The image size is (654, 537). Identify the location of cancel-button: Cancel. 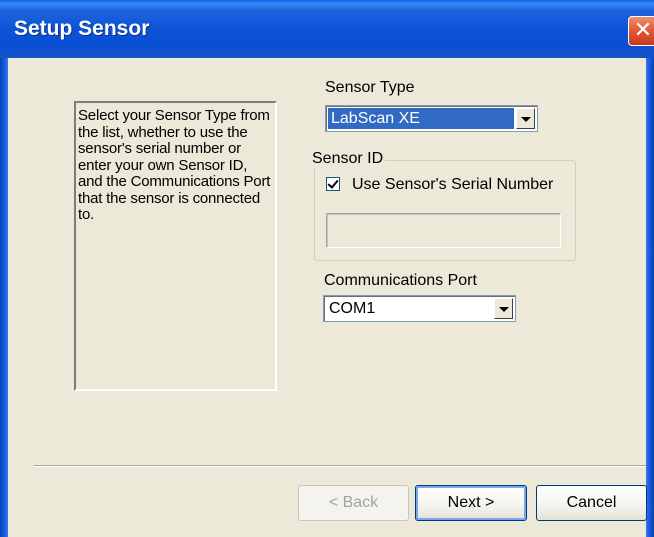
(591, 503).